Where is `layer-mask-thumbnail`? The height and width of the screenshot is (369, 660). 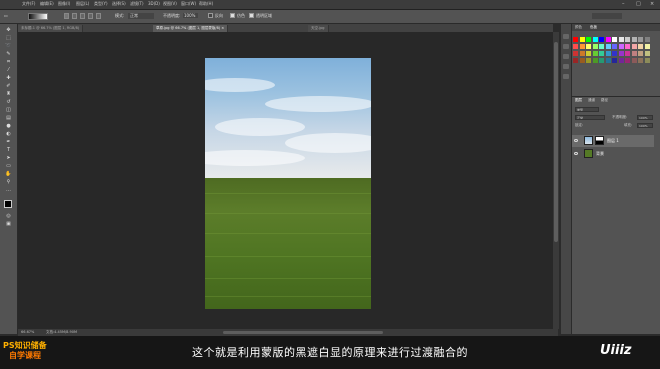 layer-mask-thumbnail is located at coordinates (599, 140).